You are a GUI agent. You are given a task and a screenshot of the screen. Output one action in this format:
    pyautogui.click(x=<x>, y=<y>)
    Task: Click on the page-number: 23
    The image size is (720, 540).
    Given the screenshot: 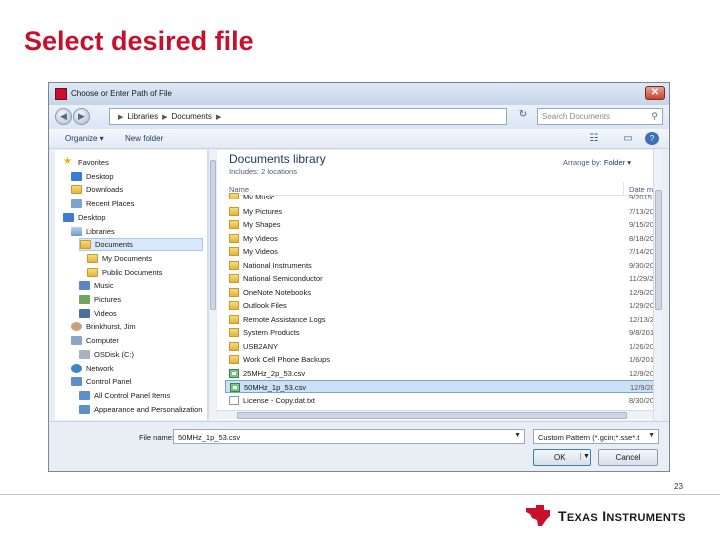 What is the action you would take?
    pyautogui.click(x=678, y=486)
    